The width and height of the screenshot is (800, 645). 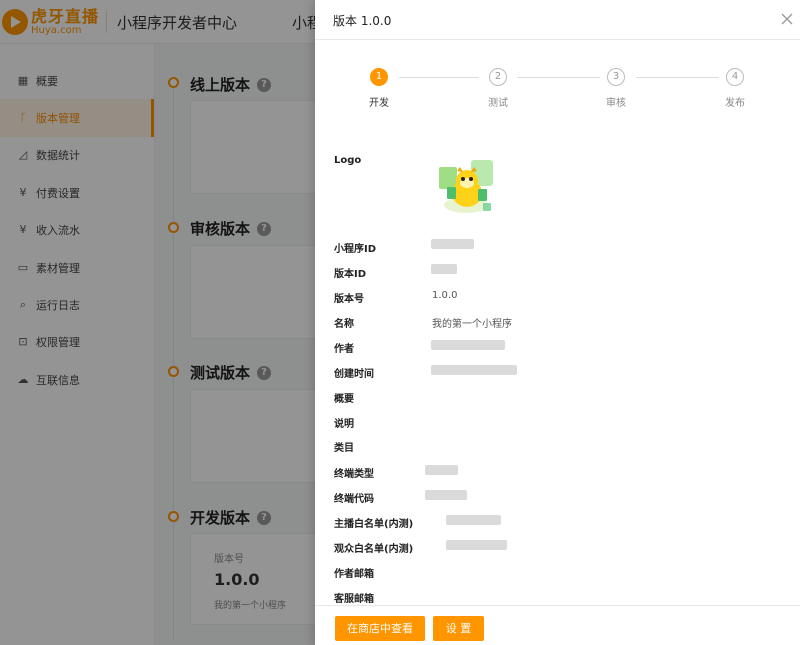 I want to click on step-review: 3 审核, so click(x=616, y=87).